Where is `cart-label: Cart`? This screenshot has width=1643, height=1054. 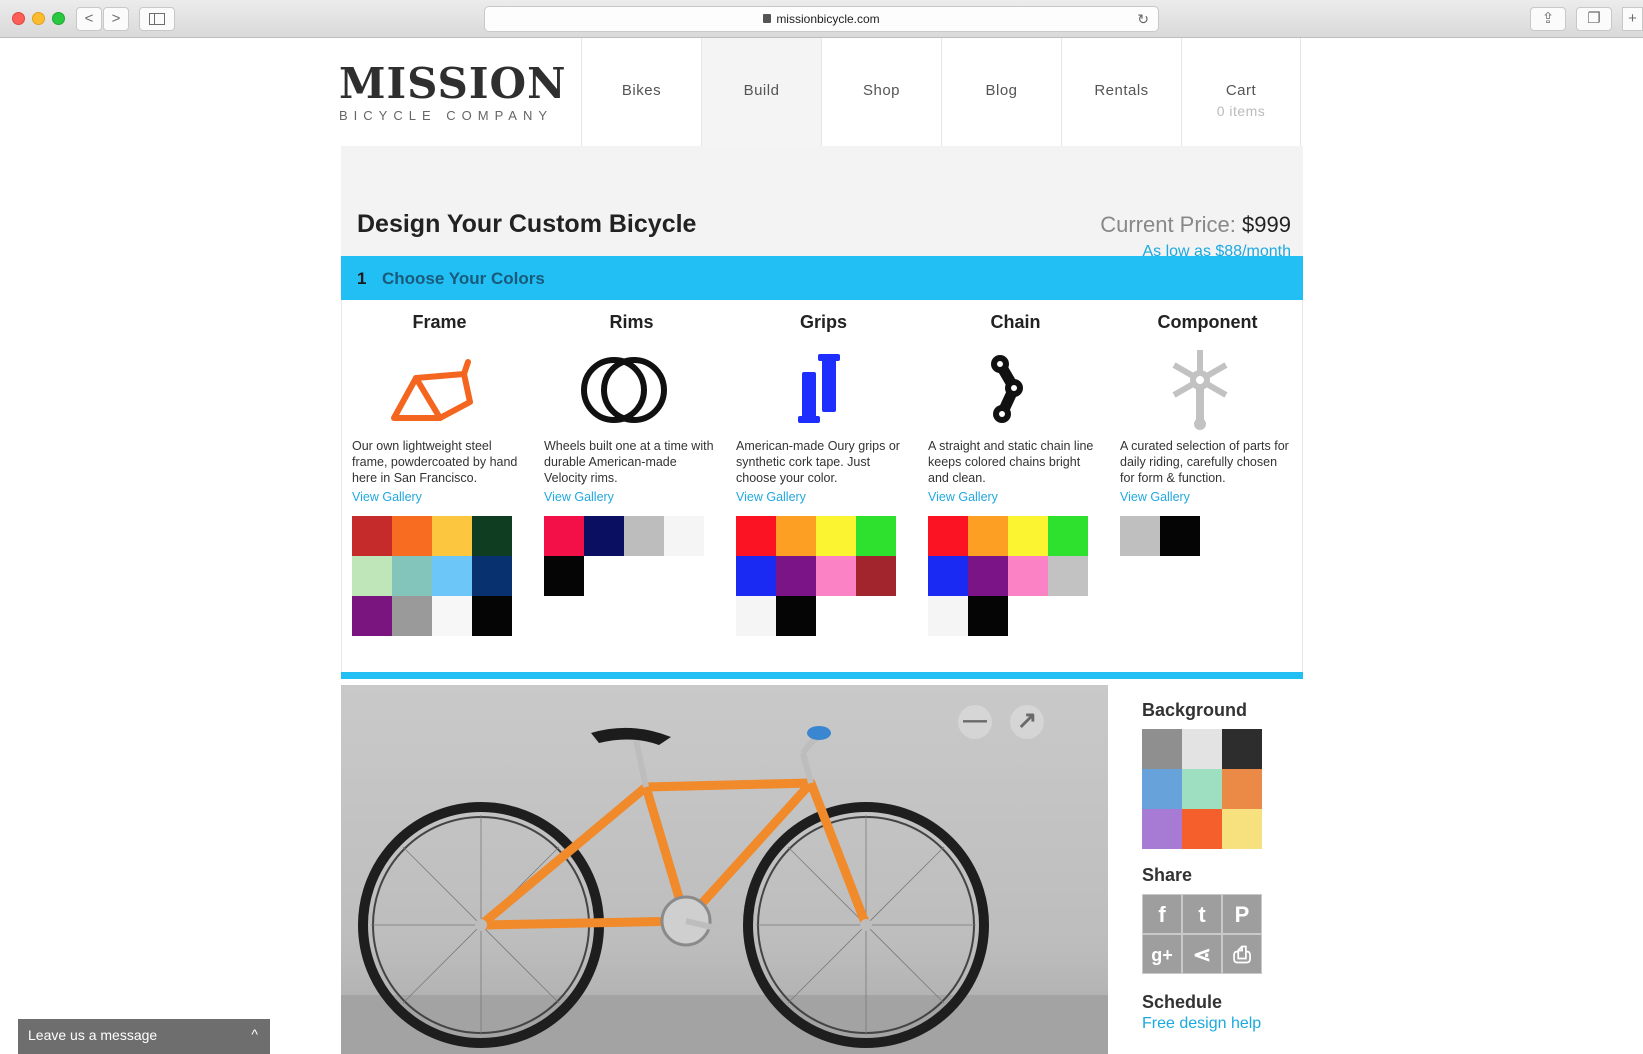
cart-label: Cart is located at coordinates (1241, 90).